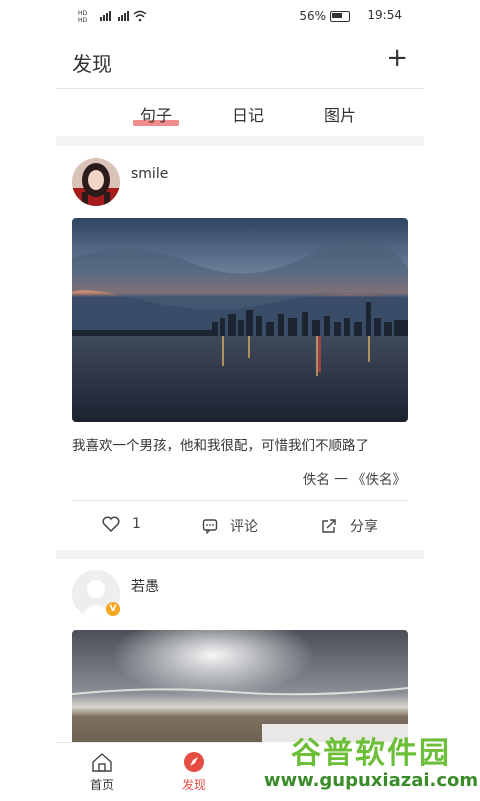 The width and height of the screenshot is (480, 801). I want to click on tabs-divider, so click(240, 141).